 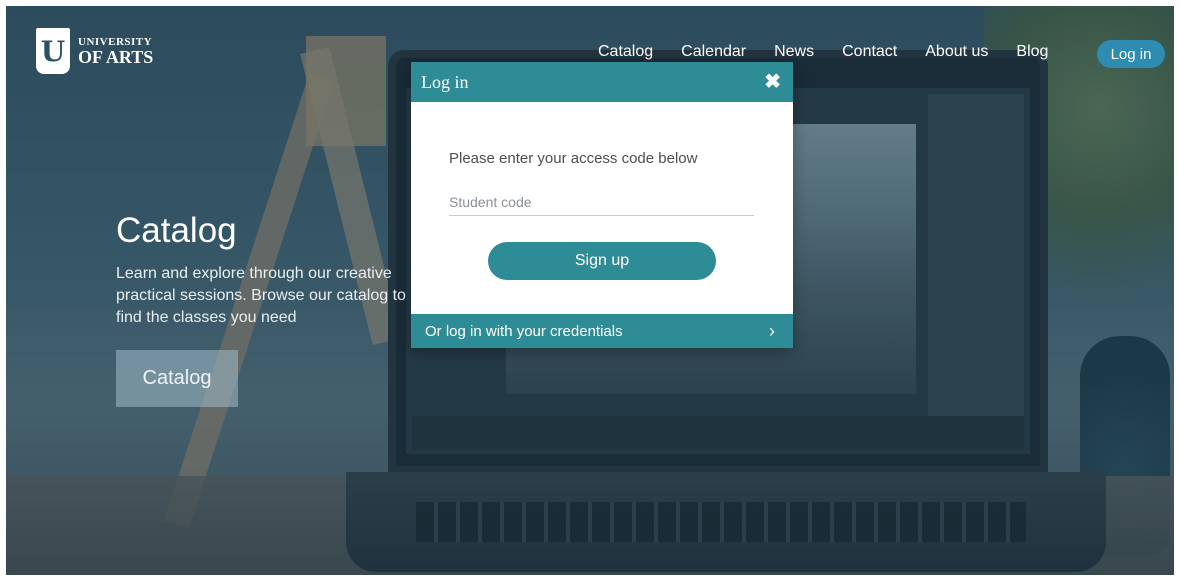 I want to click on sign-up-button: Sign up, so click(x=602, y=261).